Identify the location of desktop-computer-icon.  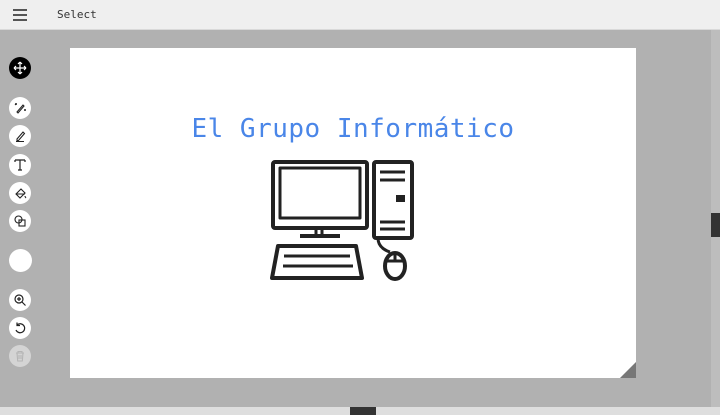
(343, 221).